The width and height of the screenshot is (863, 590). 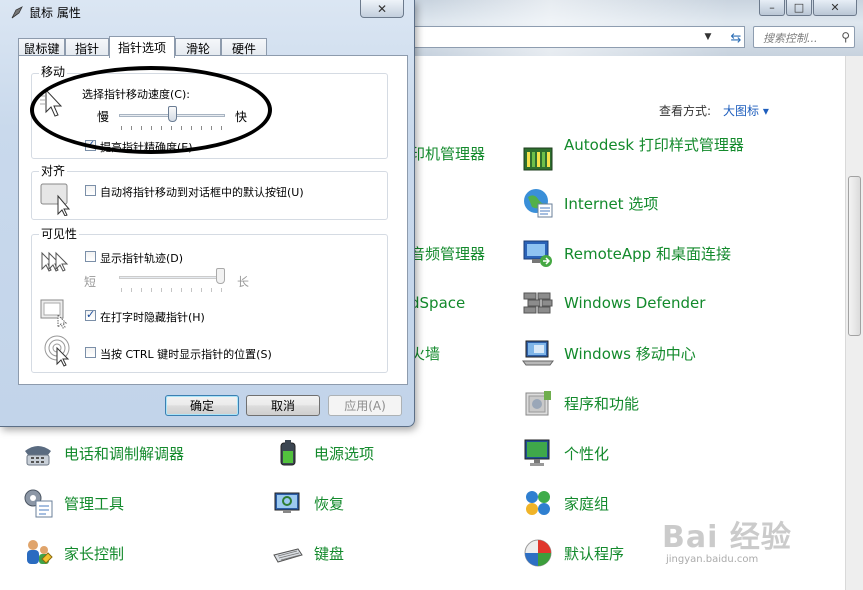 I want to click on cp-item-programs: 程序和功能, so click(x=580, y=403).